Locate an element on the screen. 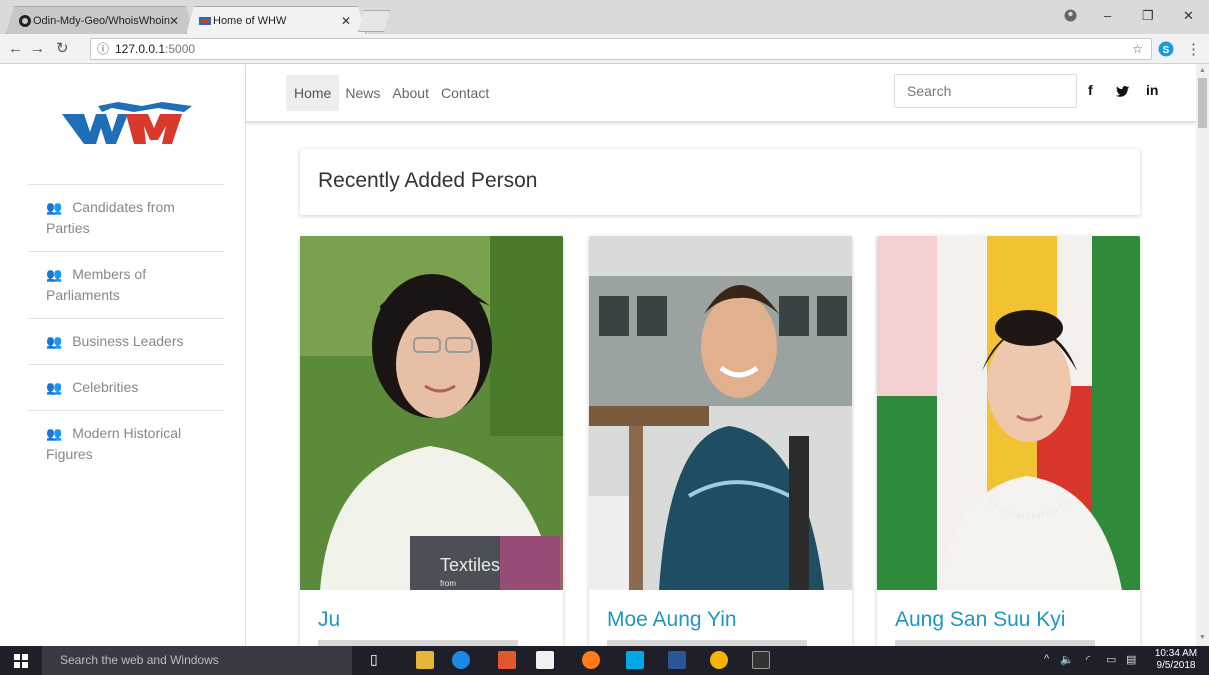 This screenshot has height=675, width=1209. terminal-icon is located at coordinates (761, 660).